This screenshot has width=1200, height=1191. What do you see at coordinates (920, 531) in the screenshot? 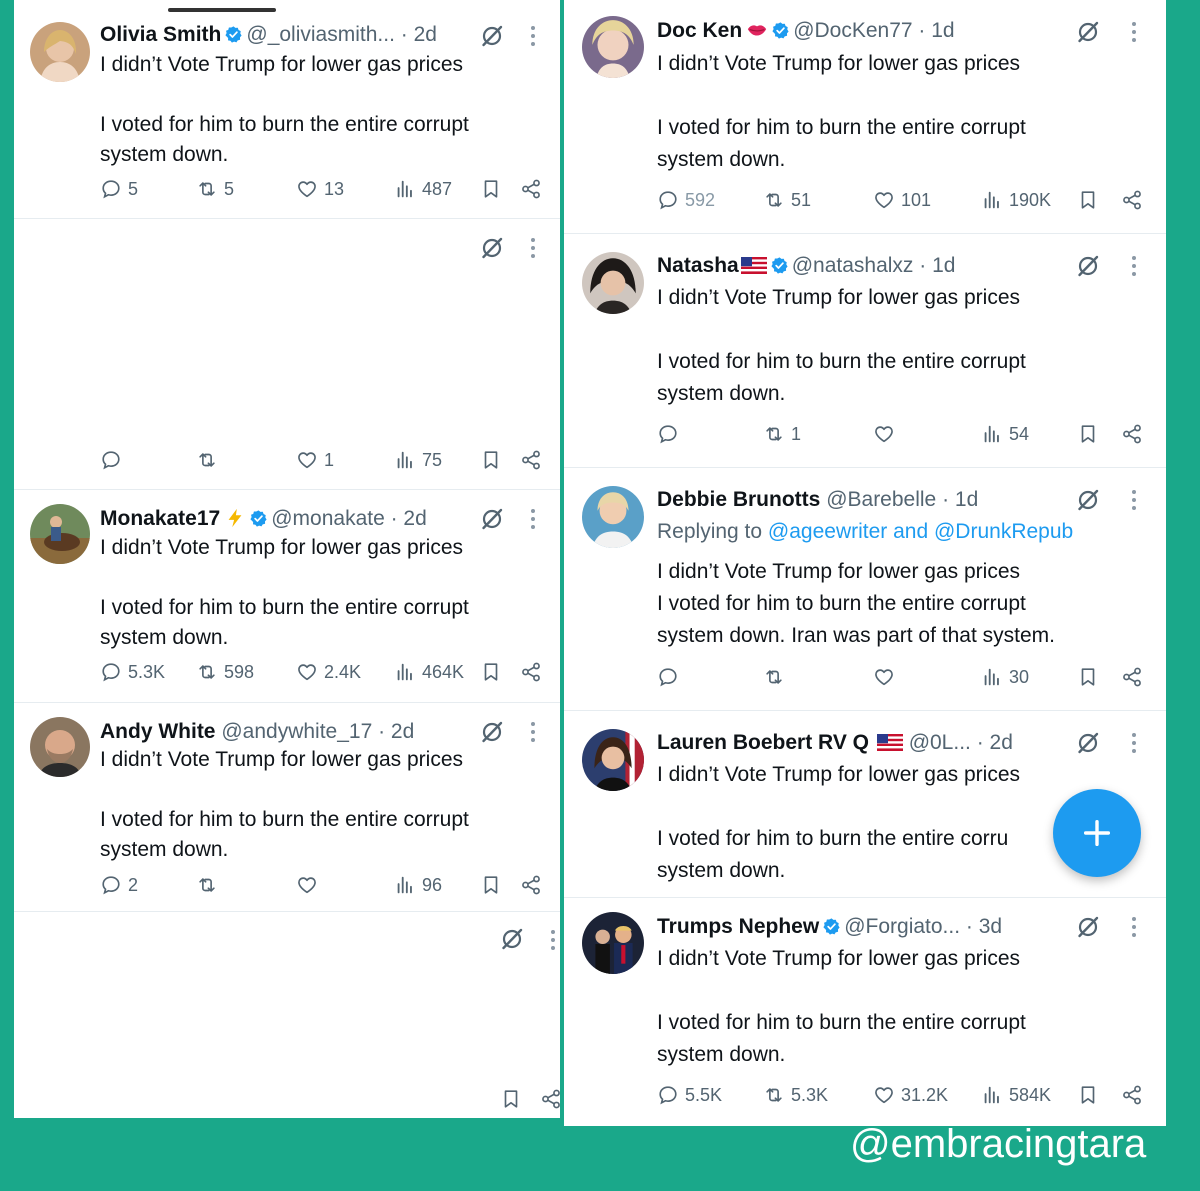
I see `reply-mentions-link: @ageewriter and @DrunkRepub` at bounding box center [920, 531].